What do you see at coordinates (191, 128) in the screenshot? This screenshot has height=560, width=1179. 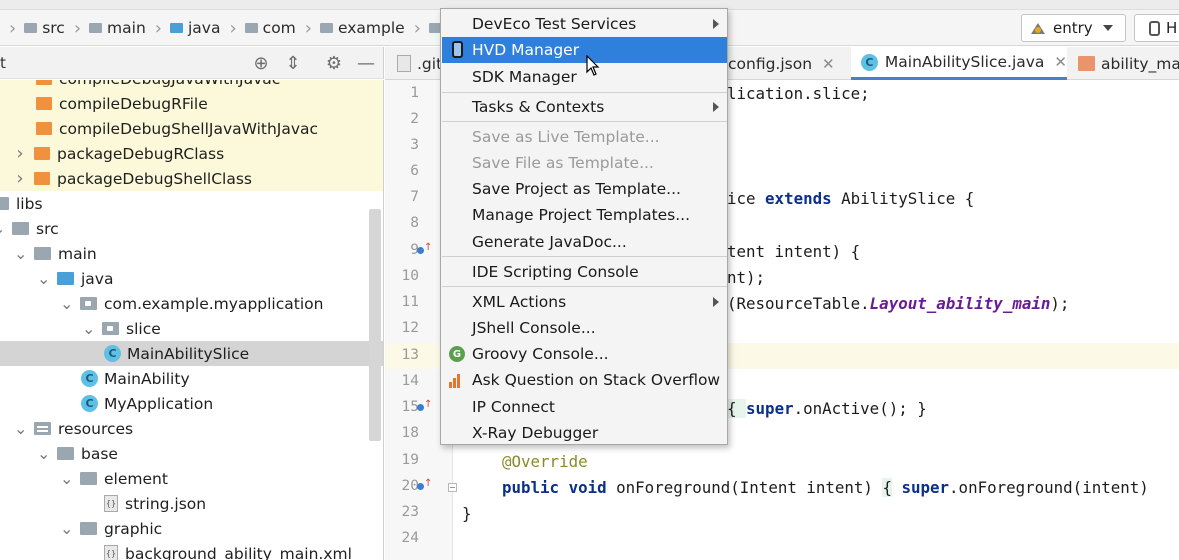 I see `tree-item: compileDebugShellJavaWithJavac` at bounding box center [191, 128].